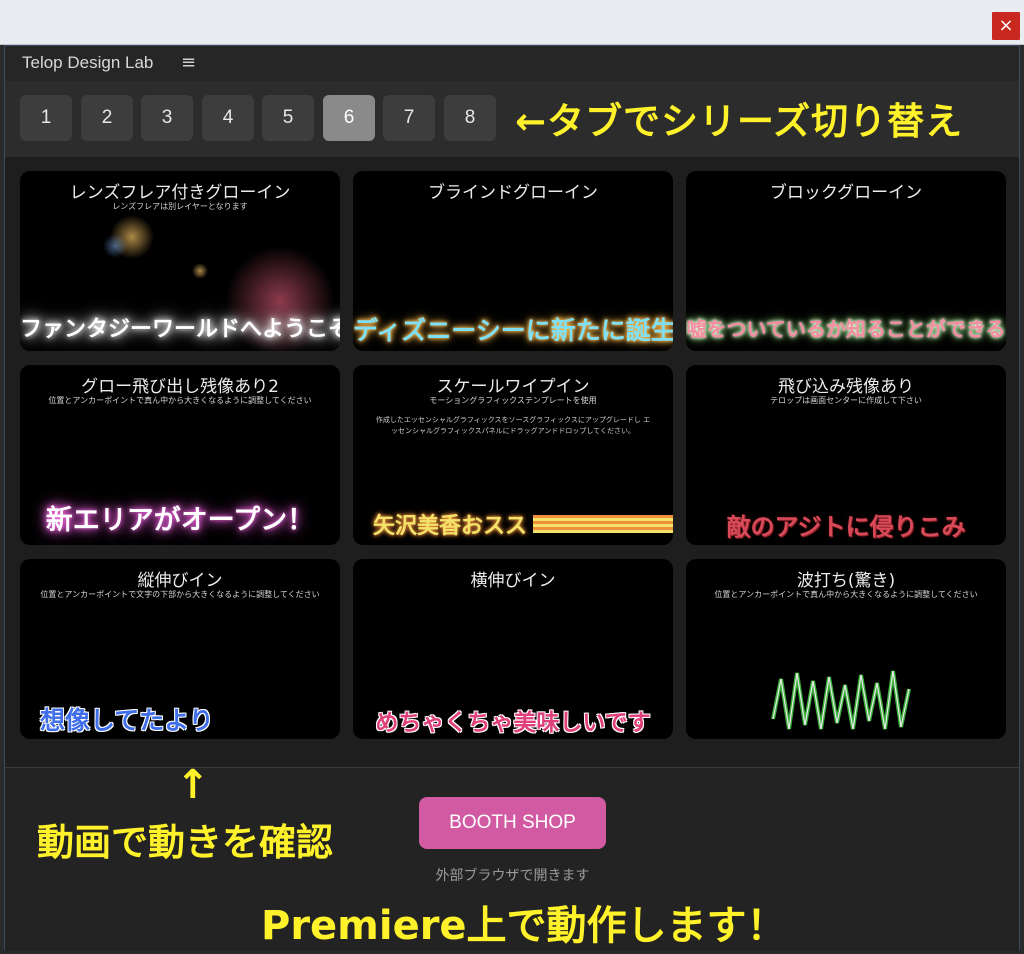 This screenshot has width=1024, height=954. What do you see at coordinates (513, 649) in the screenshot?
I see `template-card: 横伸びイン めちゃくちゃ美味しいです` at bounding box center [513, 649].